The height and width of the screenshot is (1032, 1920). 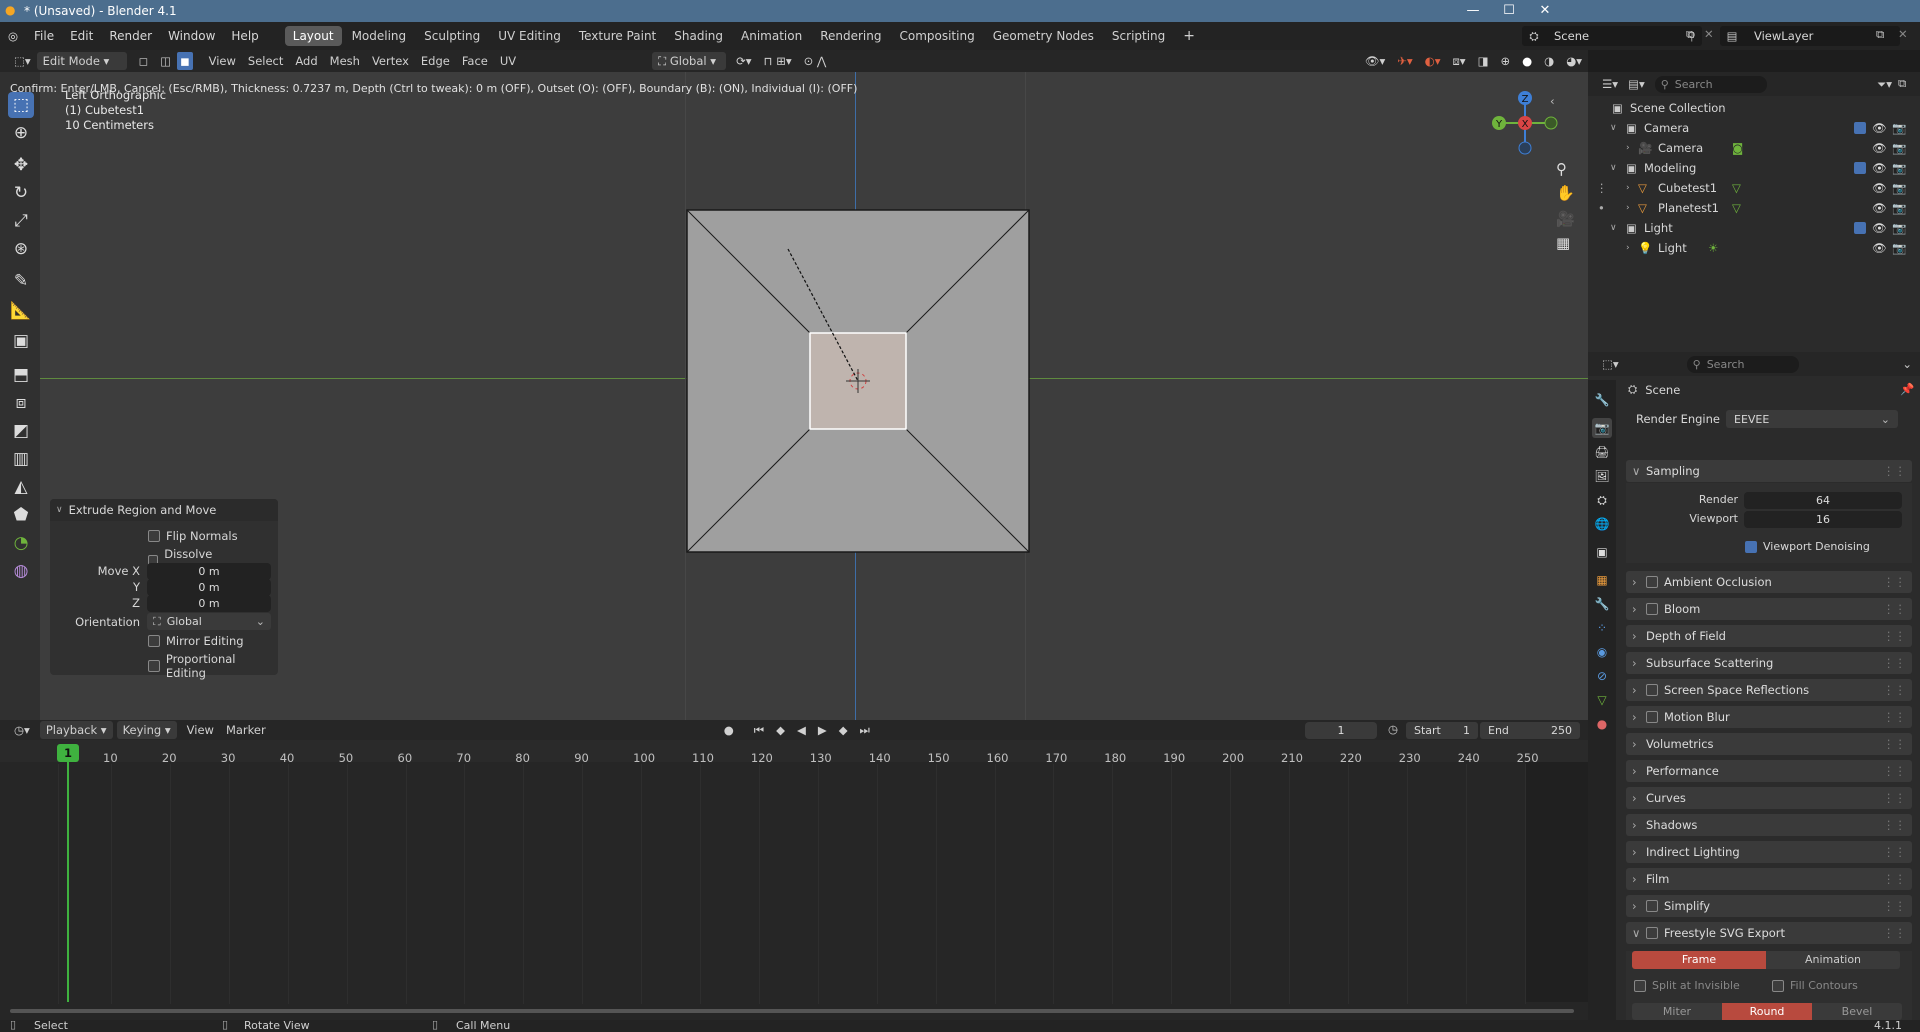 What do you see at coordinates (1907, 364) in the screenshot?
I see `options-icon: ⌄` at bounding box center [1907, 364].